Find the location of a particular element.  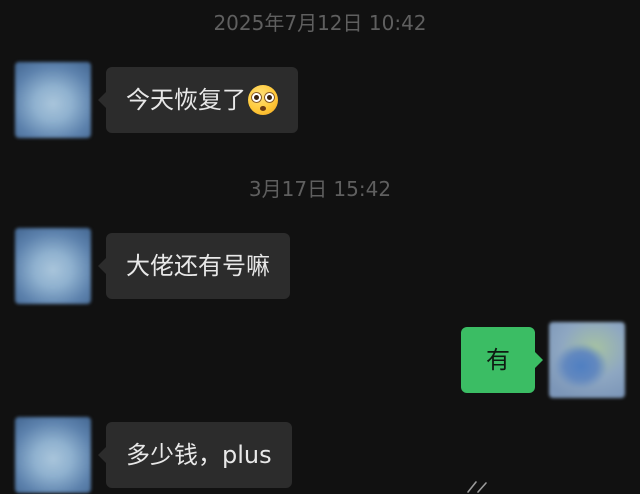

message-bubble-incoming: 大佬还有号嘛 is located at coordinates (194, 266).